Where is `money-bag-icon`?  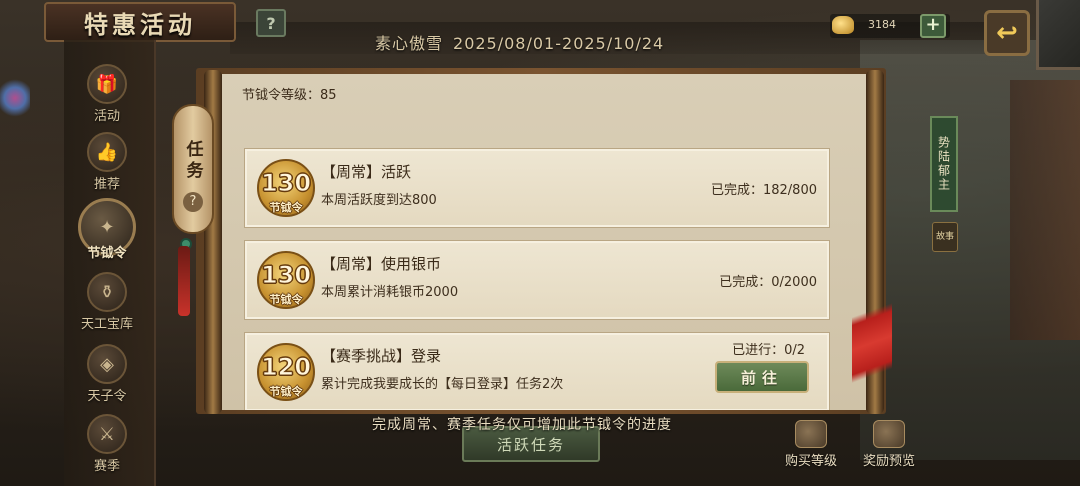
money-bag-icon is located at coordinates (811, 434).